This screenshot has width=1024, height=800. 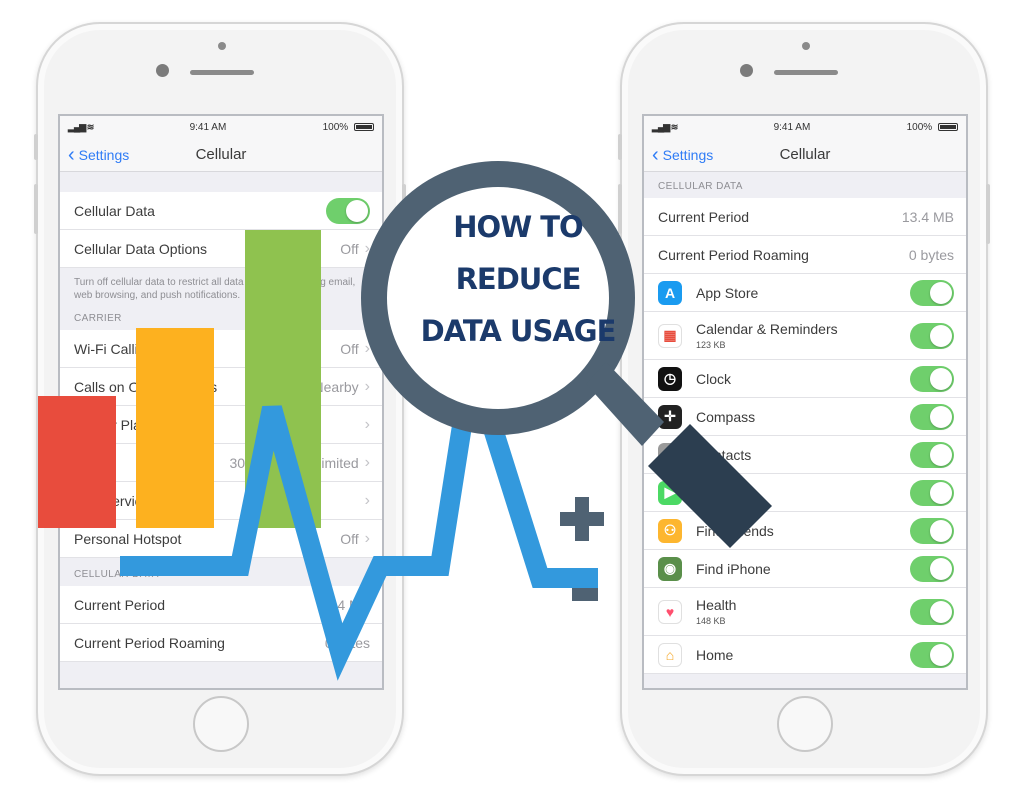 I want to click on app-row: ☺ Contacts, so click(x=805, y=455).